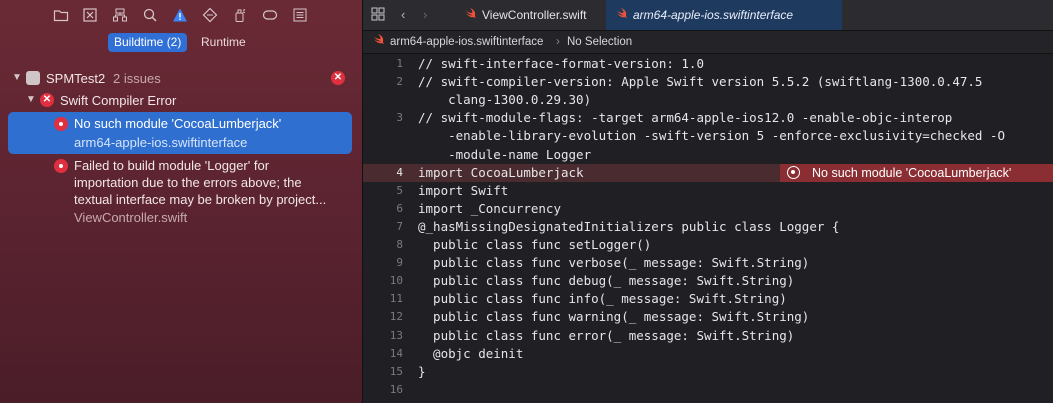 Image resolution: width=1053 pixels, height=403 pixels. What do you see at coordinates (912, 173) in the screenshot?
I see `inline-error-text: No such module 'CocoaLumberjack'` at bounding box center [912, 173].